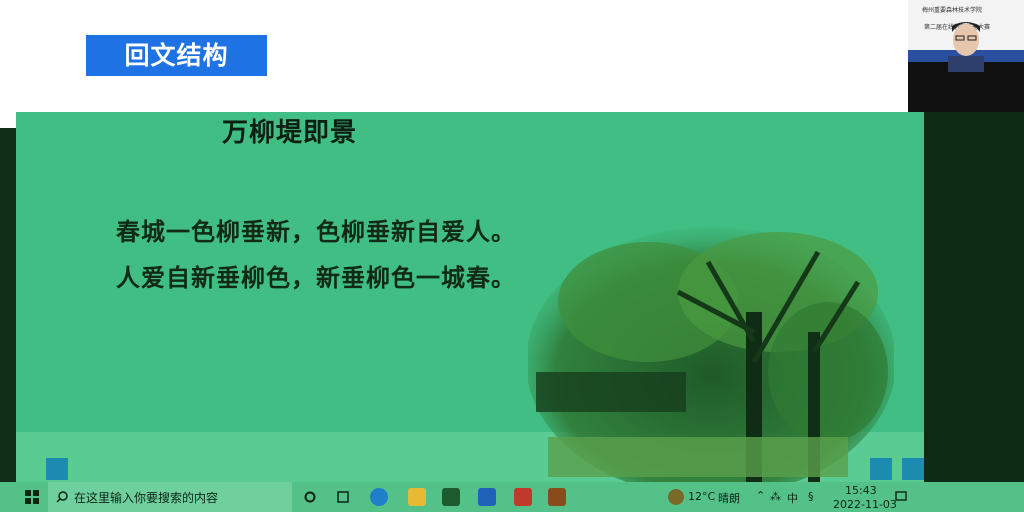  What do you see at coordinates (290, 133) in the screenshot?
I see `slide-title: 万柳堤即景` at bounding box center [290, 133].